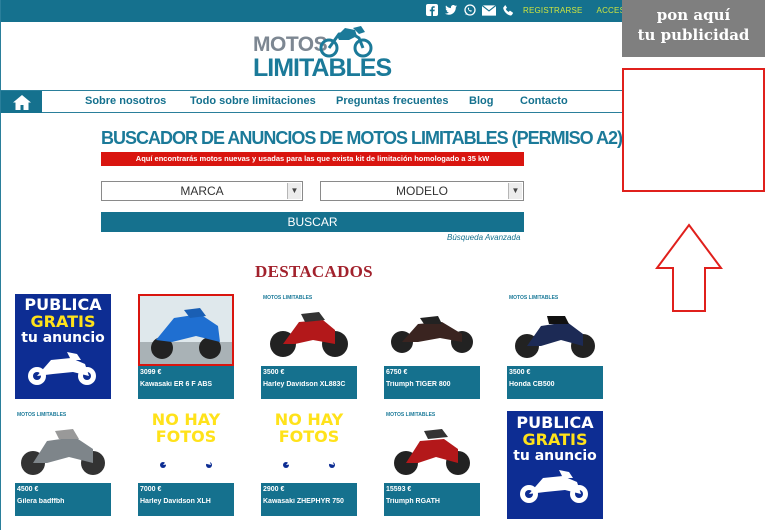  What do you see at coordinates (481, 101) in the screenshot?
I see `nav-item-blog: Blog` at bounding box center [481, 101].